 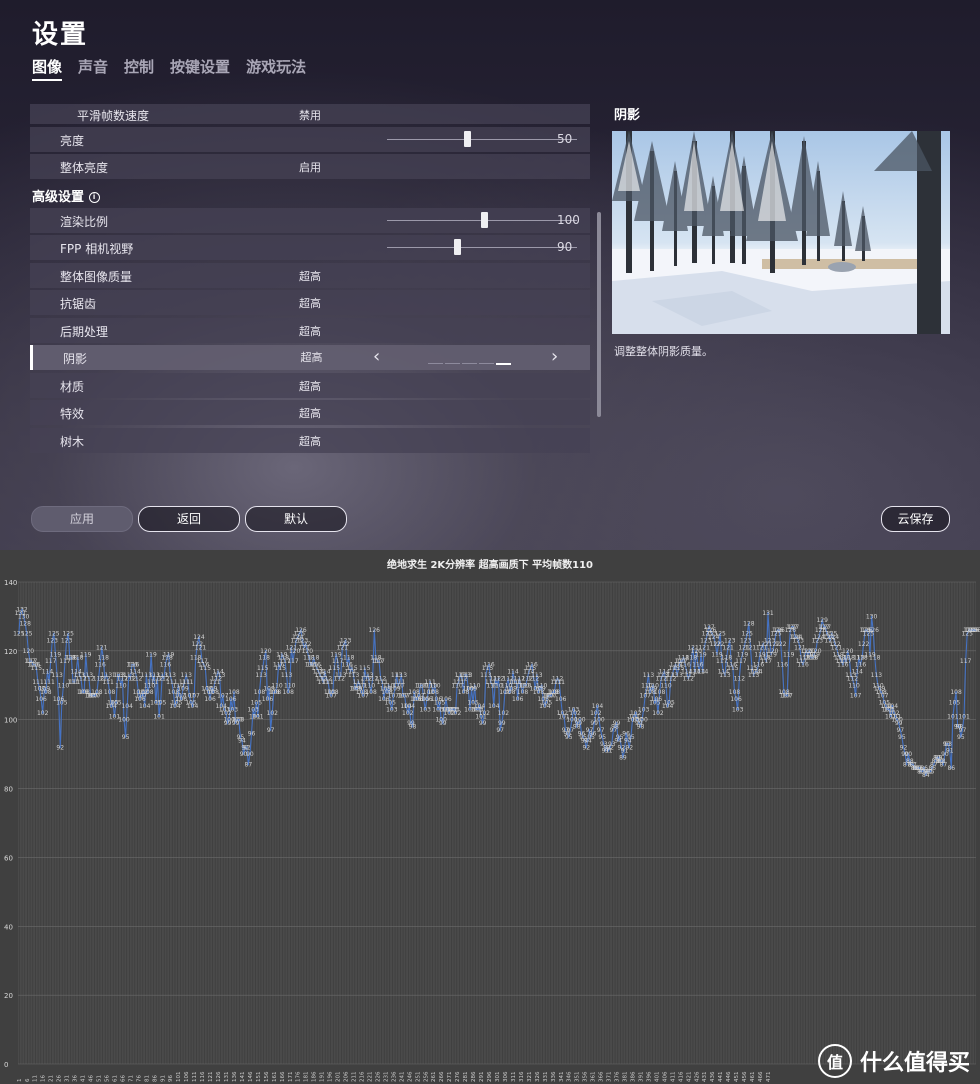 I want to click on x-tick-label: 21, so click(x=52, y=1078).